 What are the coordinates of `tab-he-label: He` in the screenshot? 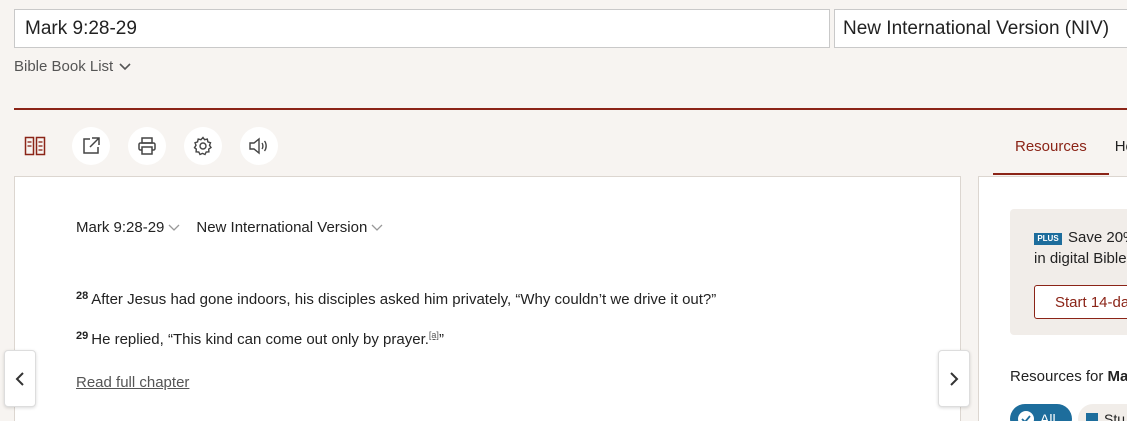 It's located at (1120, 146).